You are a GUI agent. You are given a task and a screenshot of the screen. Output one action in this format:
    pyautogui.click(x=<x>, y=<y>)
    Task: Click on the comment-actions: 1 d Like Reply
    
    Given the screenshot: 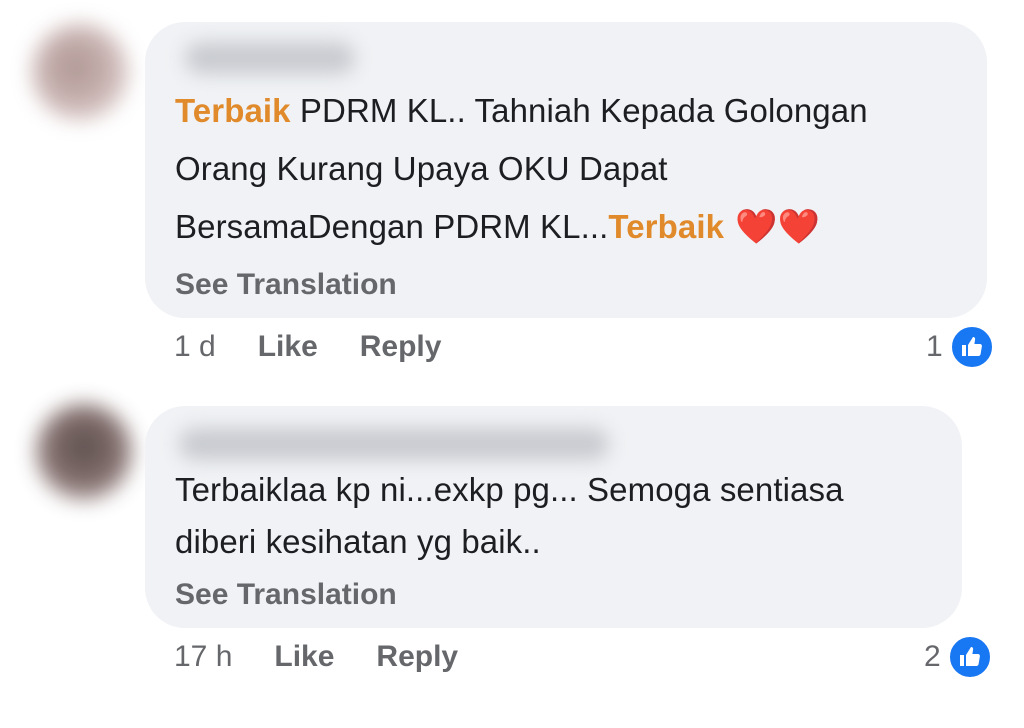 What is the action you would take?
    pyautogui.click(x=328, y=347)
    